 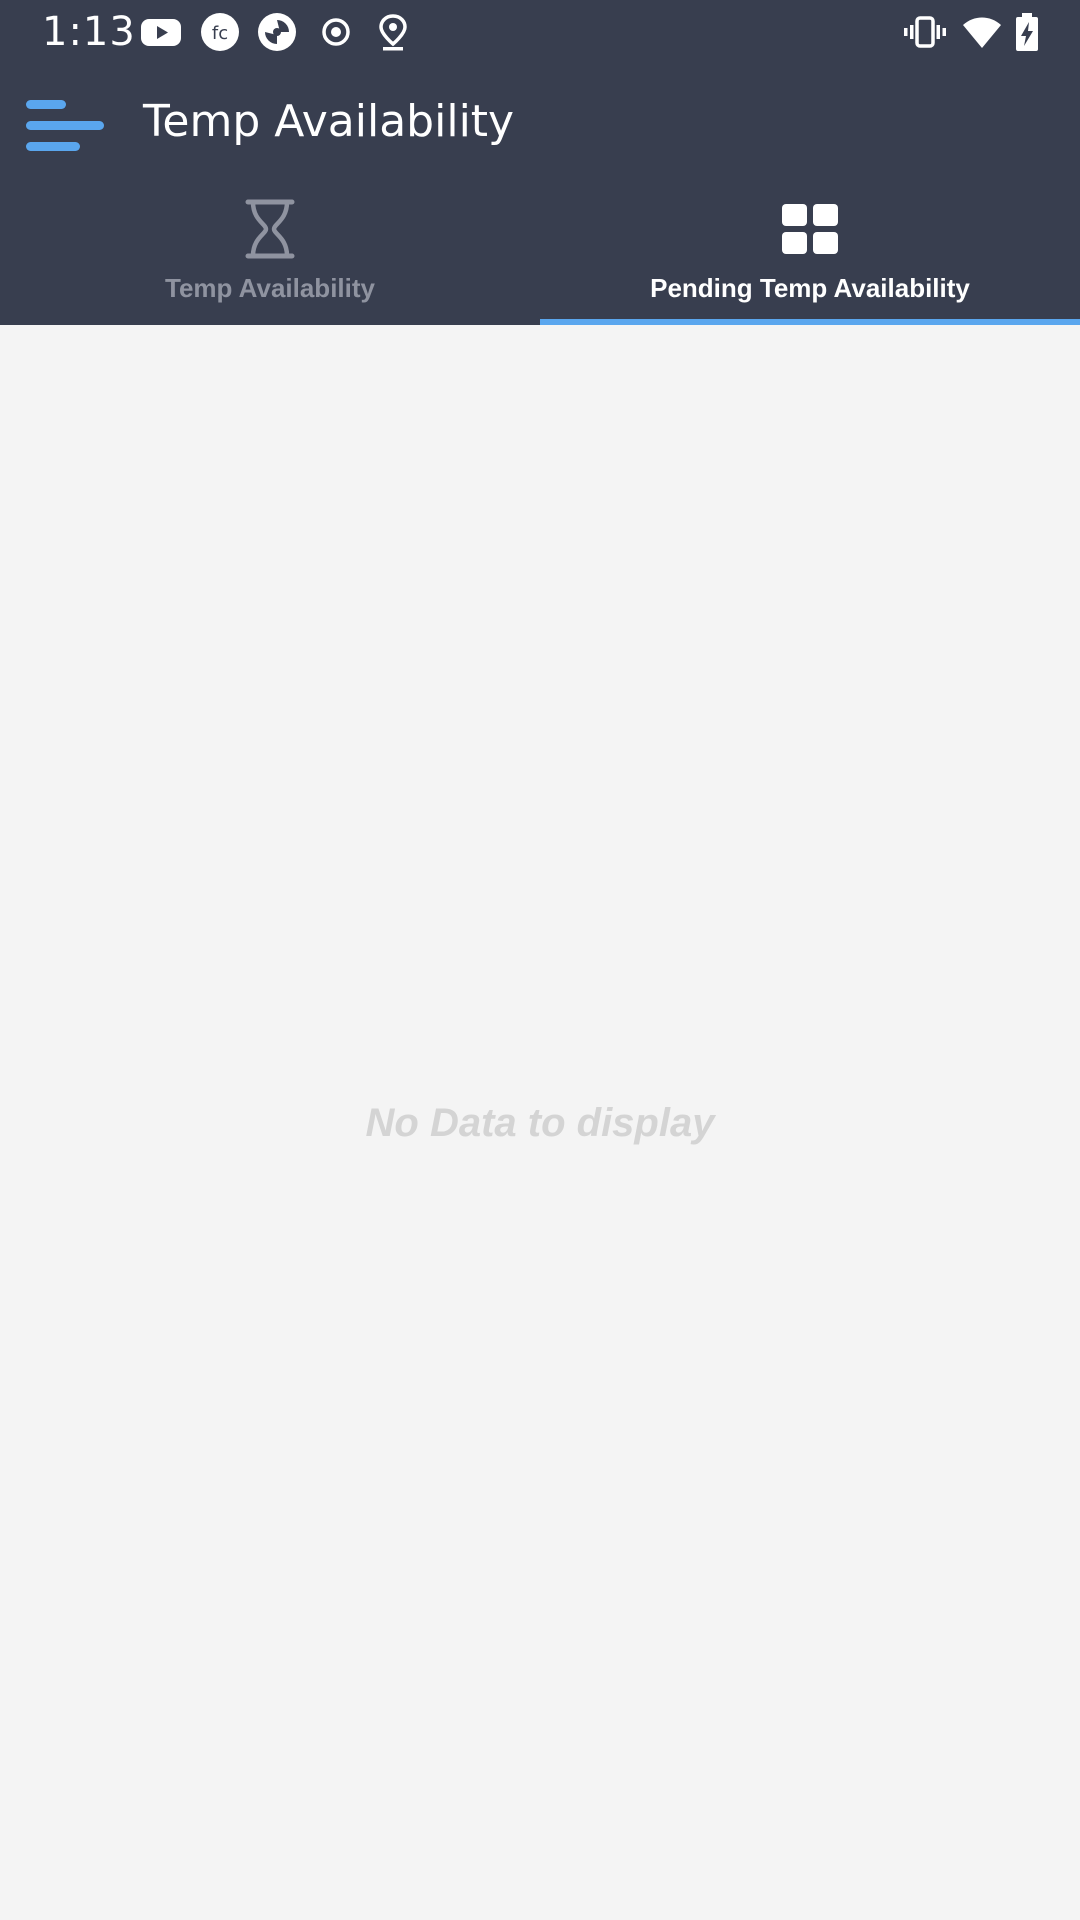 What do you see at coordinates (540, 121) in the screenshot?
I see `app-bar: Temp Availability` at bounding box center [540, 121].